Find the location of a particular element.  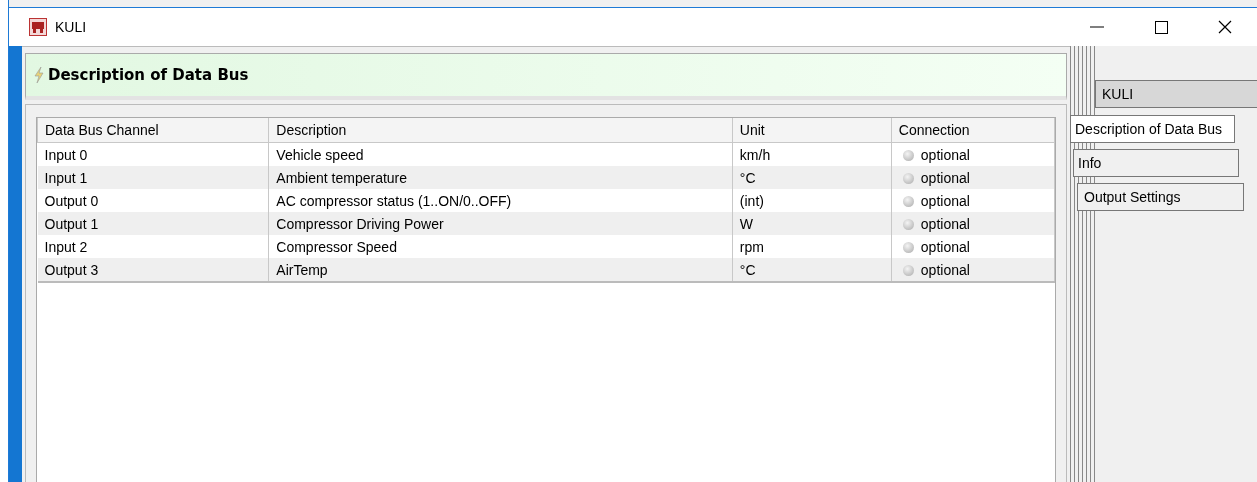

table-cell: Compressor Driving Power is located at coordinates (500, 223).